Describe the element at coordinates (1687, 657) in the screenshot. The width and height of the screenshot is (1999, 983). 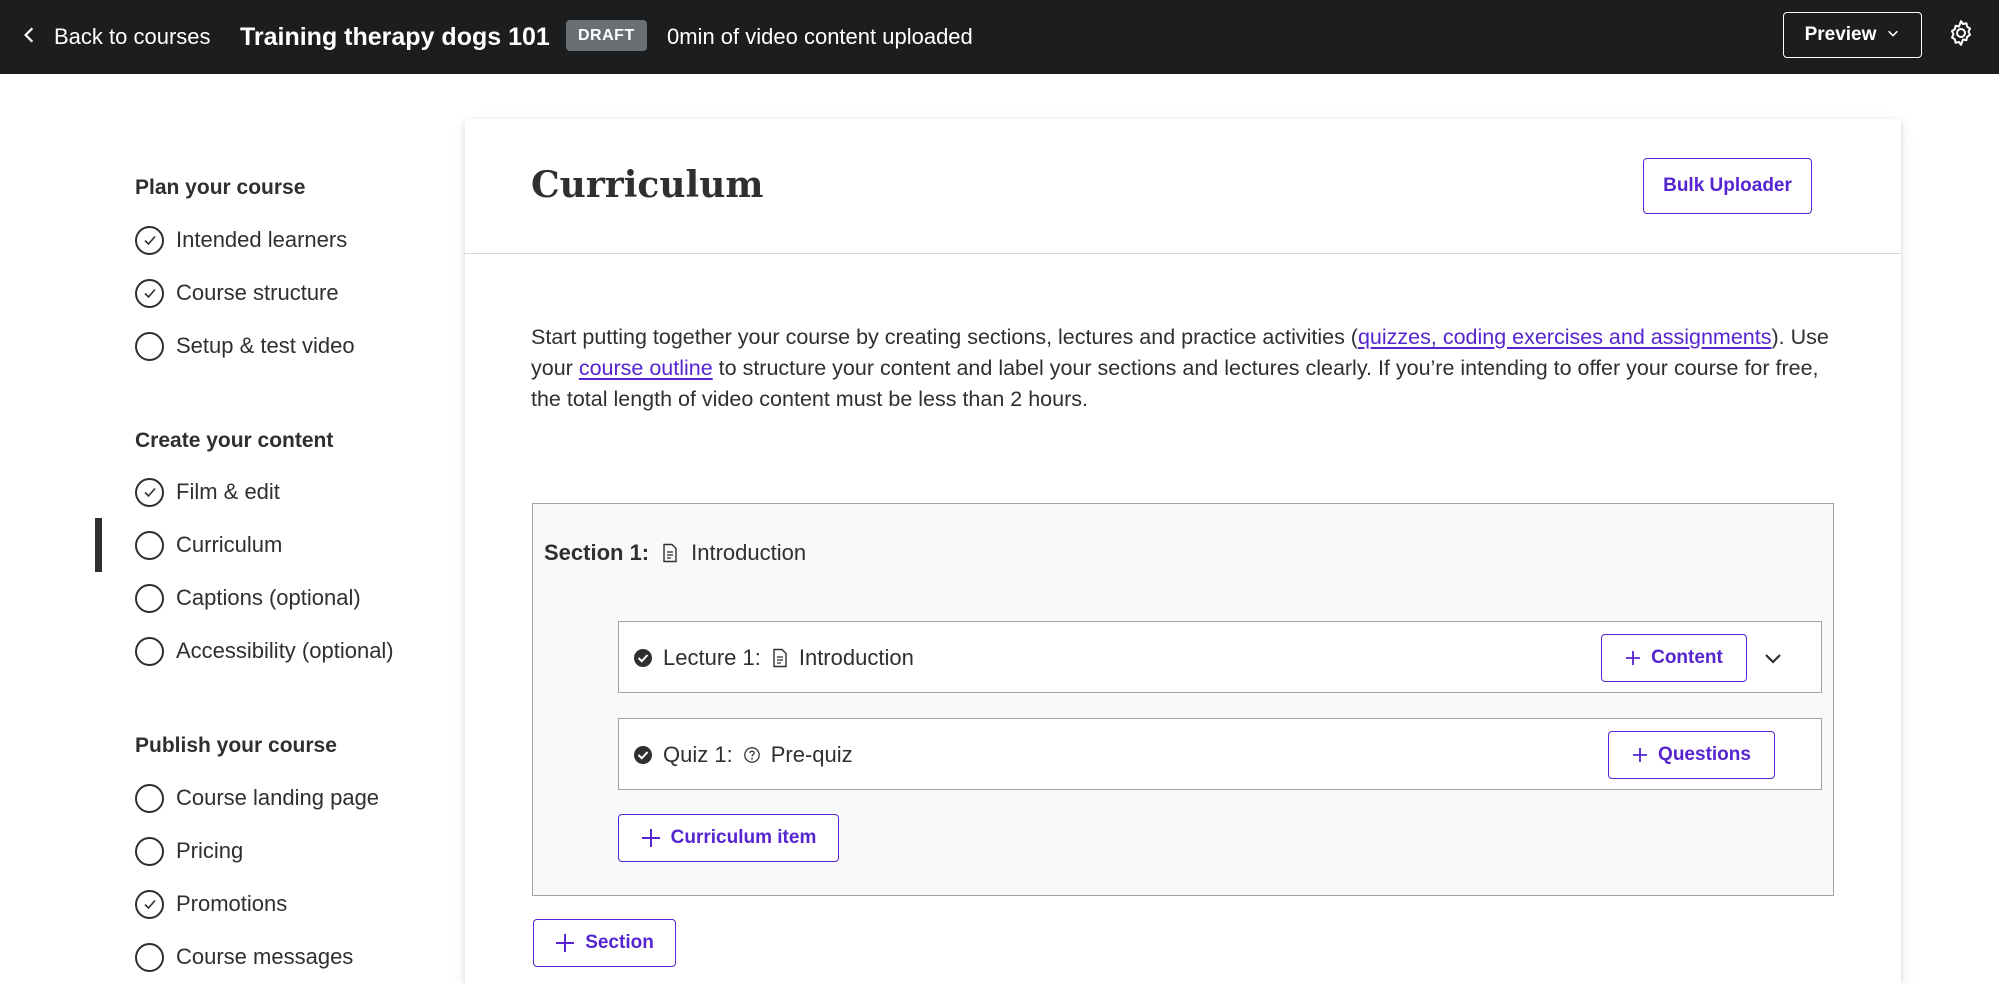
I see `content-label: Content` at that location.